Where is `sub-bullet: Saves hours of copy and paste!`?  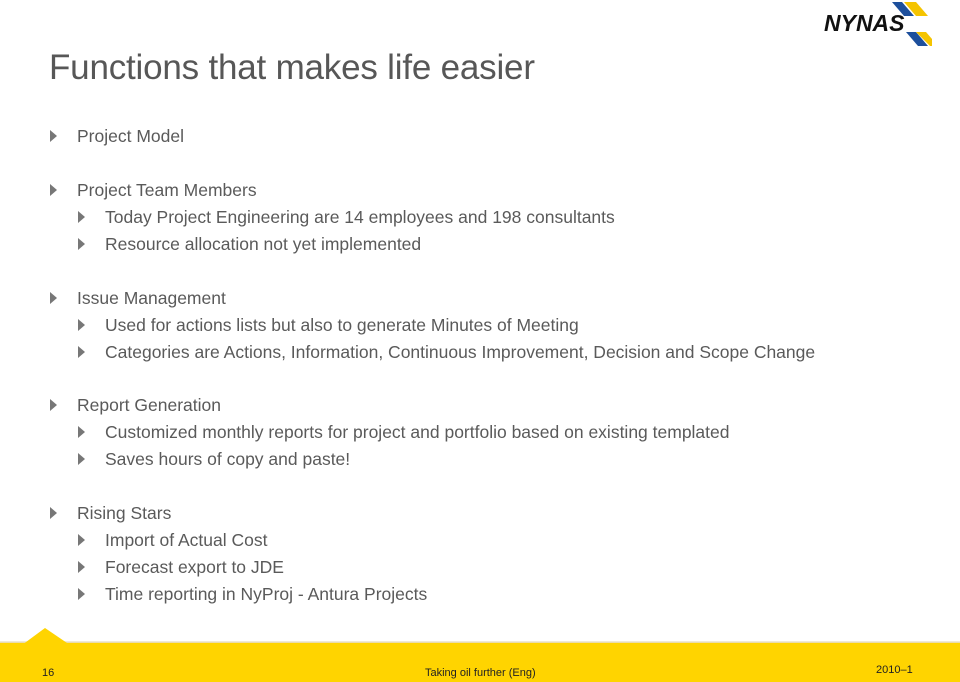
sub-bullet: Saves hours of copy and paste! is located at coordinates (214, 459).